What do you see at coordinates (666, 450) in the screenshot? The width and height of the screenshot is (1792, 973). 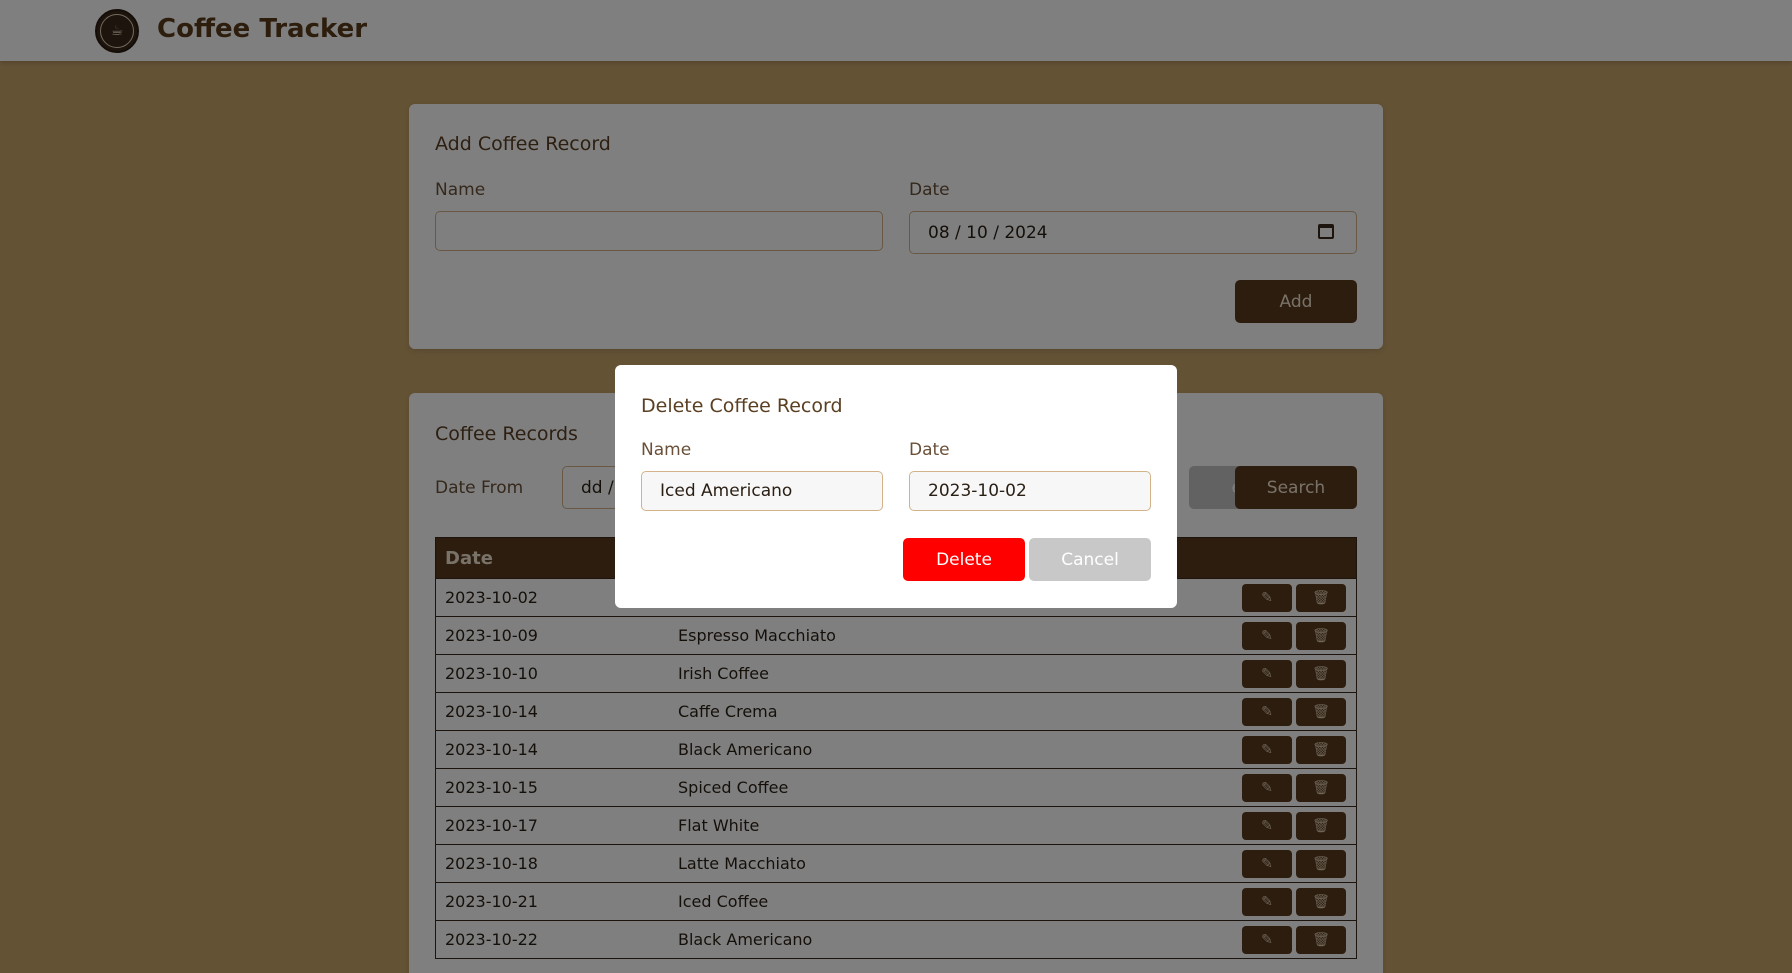 I see `modal-name-label: Name` at bounding box center [666, 450].